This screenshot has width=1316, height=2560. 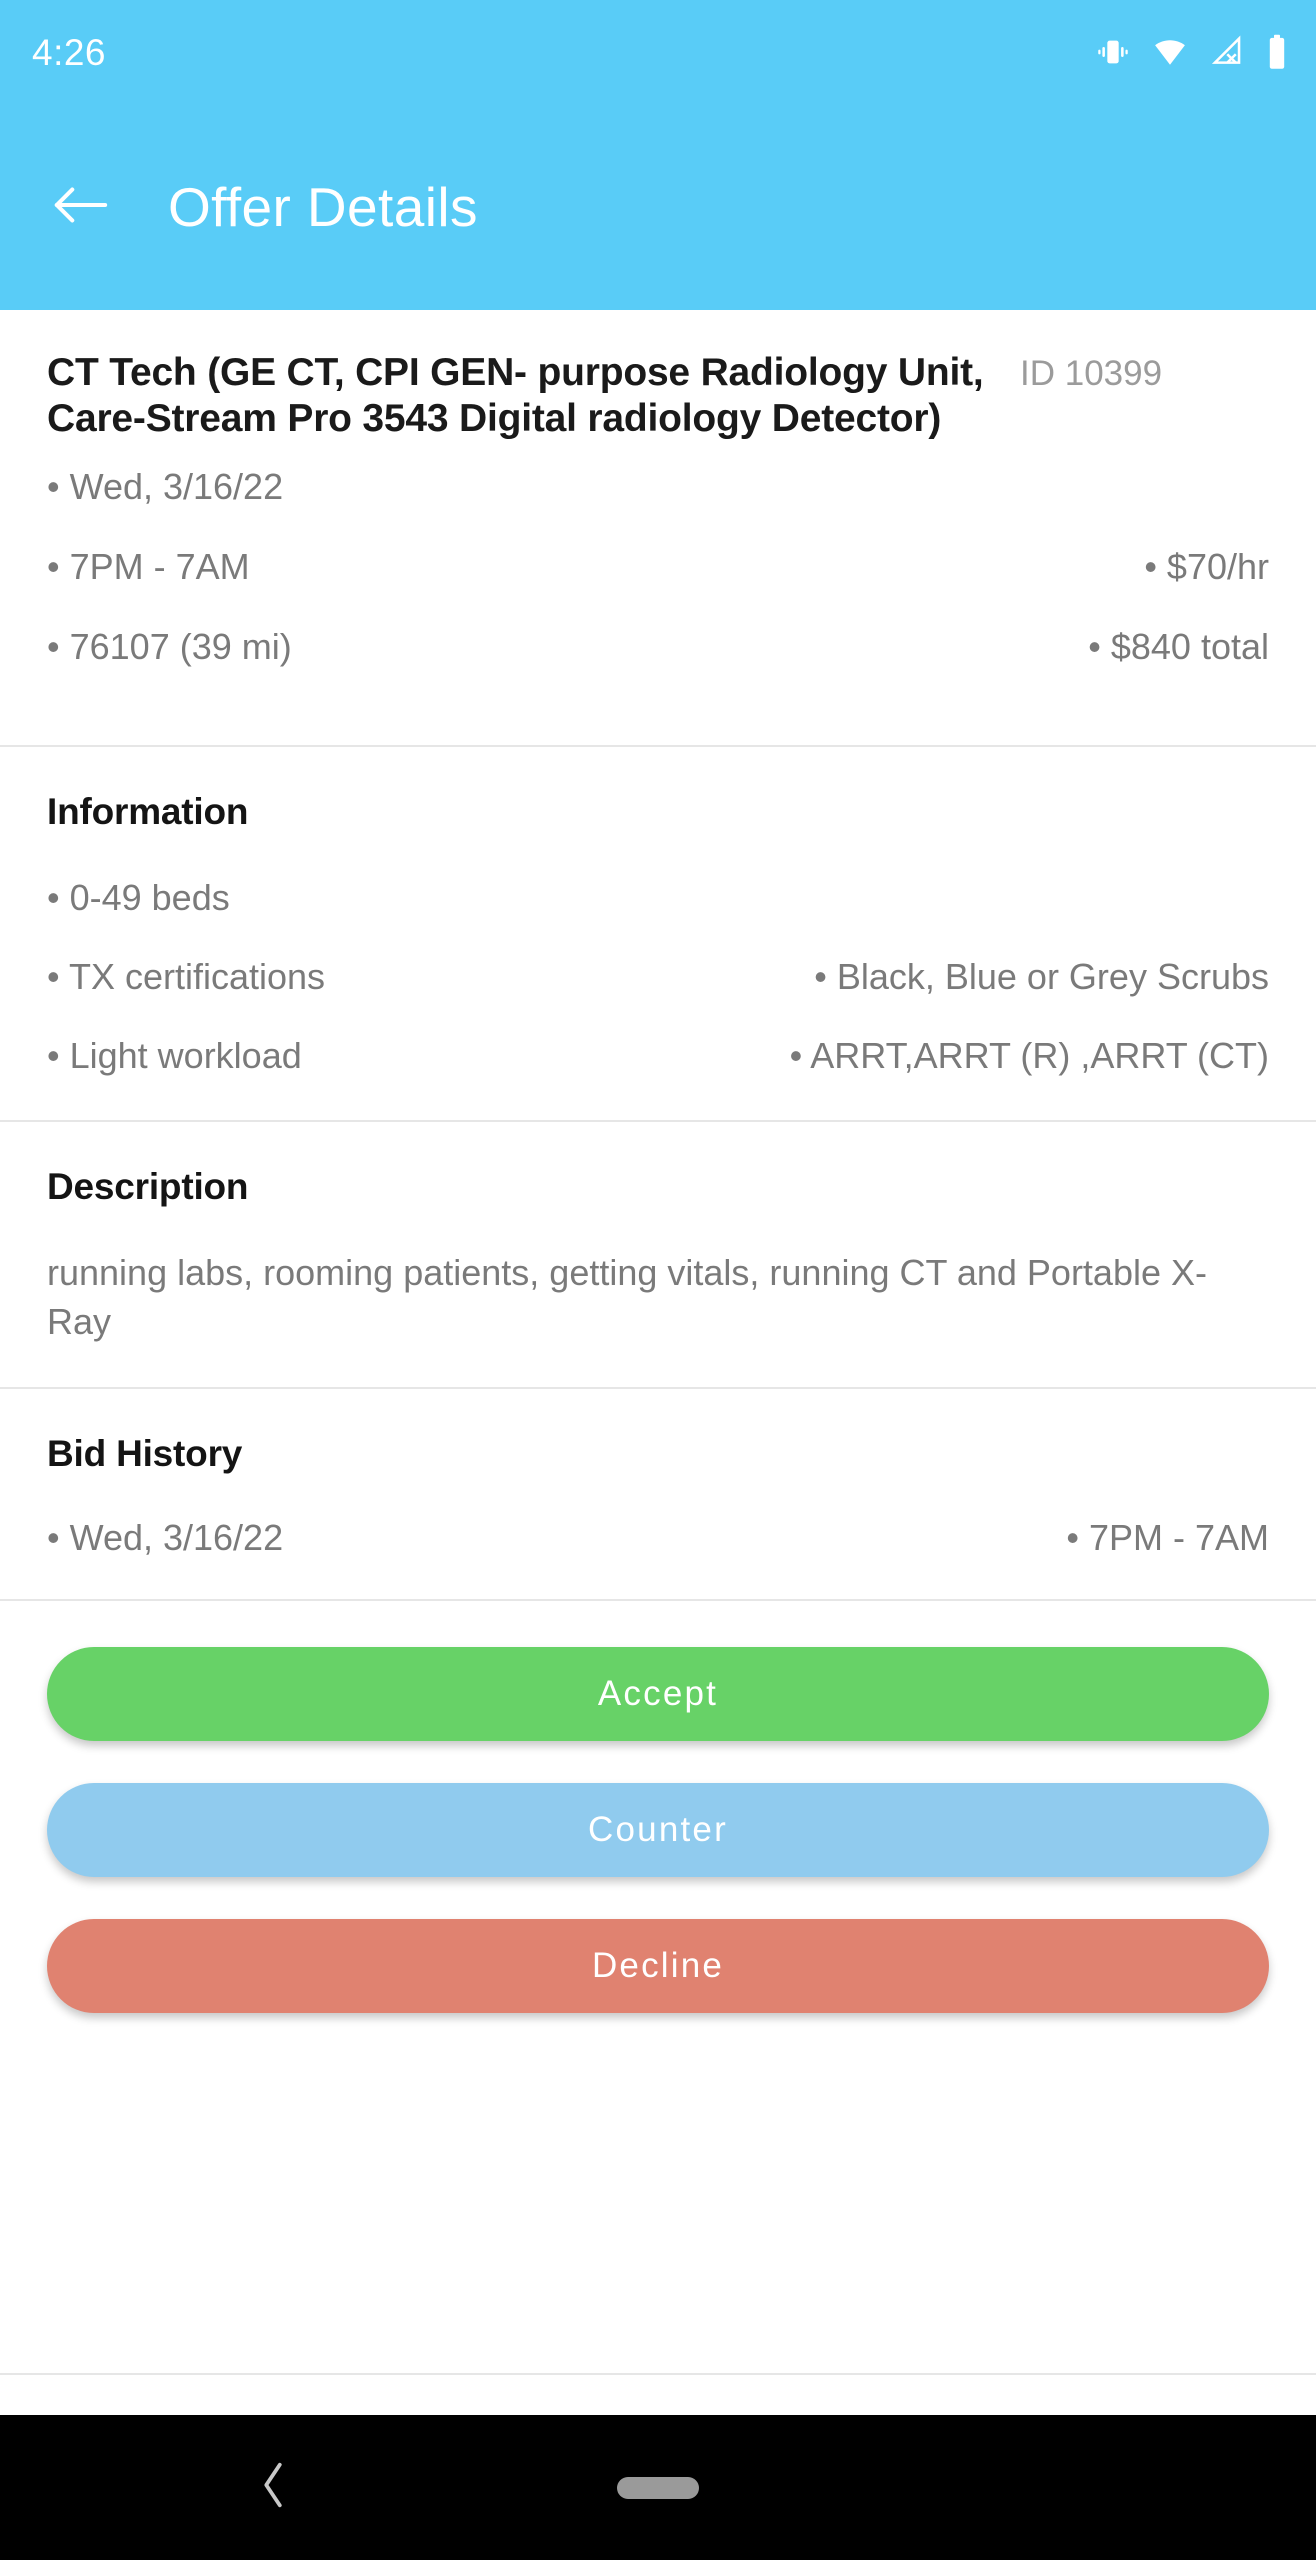 I want to click on home-pill-indicator, so click(x=658, y=2487).